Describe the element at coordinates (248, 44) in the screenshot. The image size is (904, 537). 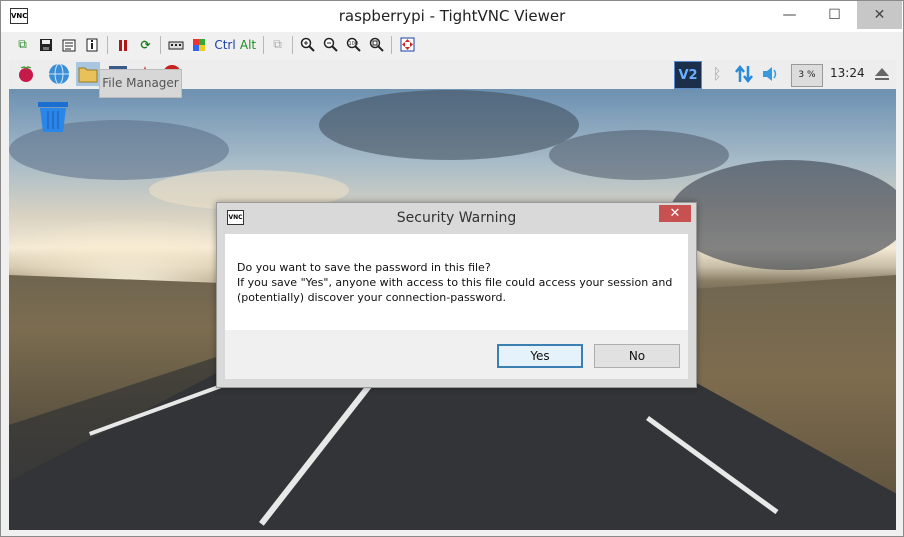
I see `alt-key-button: Alt` at that location.